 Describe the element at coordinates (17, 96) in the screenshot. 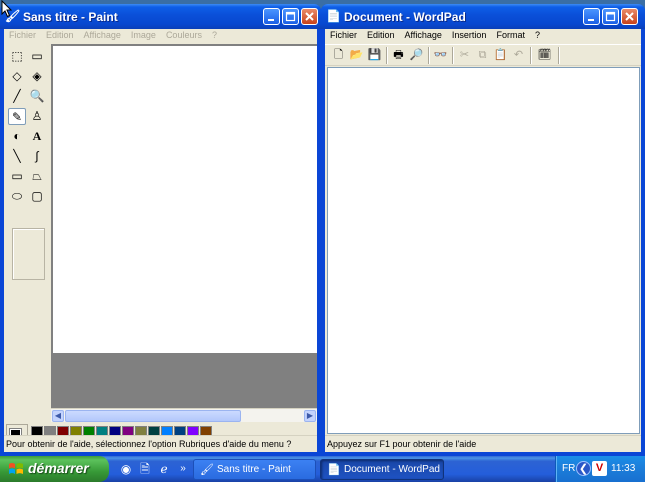

I see `color-picker-icon: ╱` at that location.